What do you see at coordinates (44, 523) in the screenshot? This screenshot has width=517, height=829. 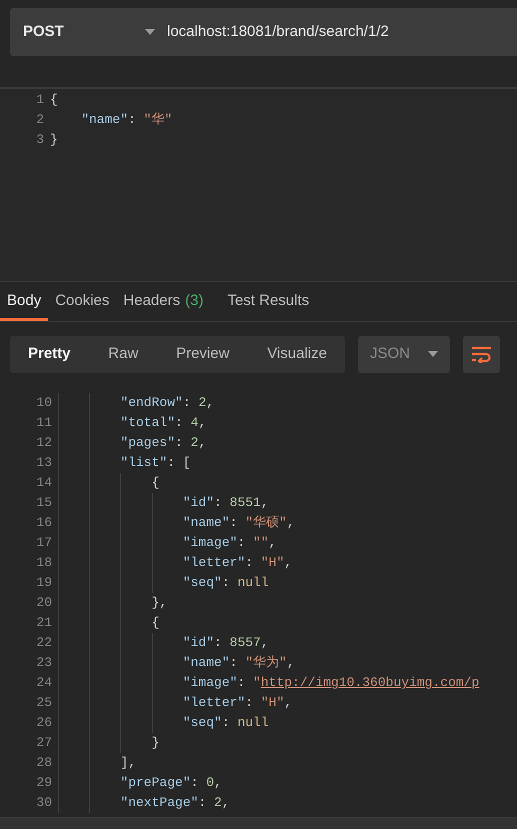 I see `line-number: 16` at bounding box center [44, 523].